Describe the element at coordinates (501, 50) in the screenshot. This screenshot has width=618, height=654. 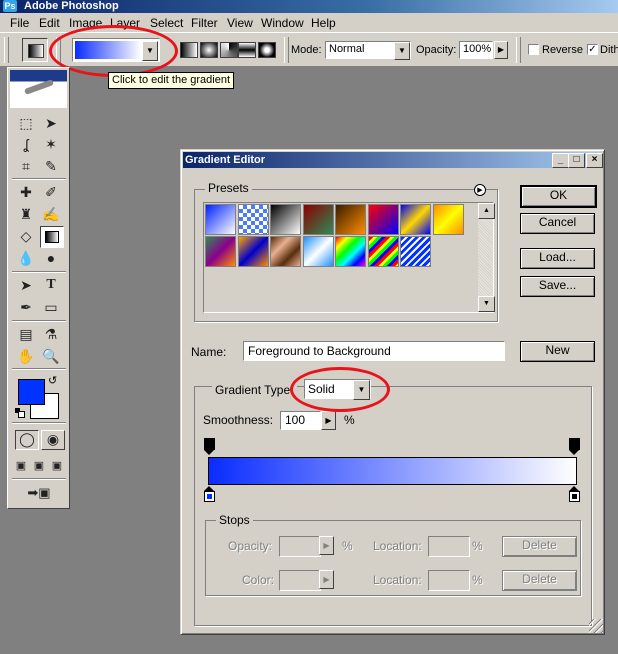
I see `opacity-slider-arrow-icon: ▶` at that location.